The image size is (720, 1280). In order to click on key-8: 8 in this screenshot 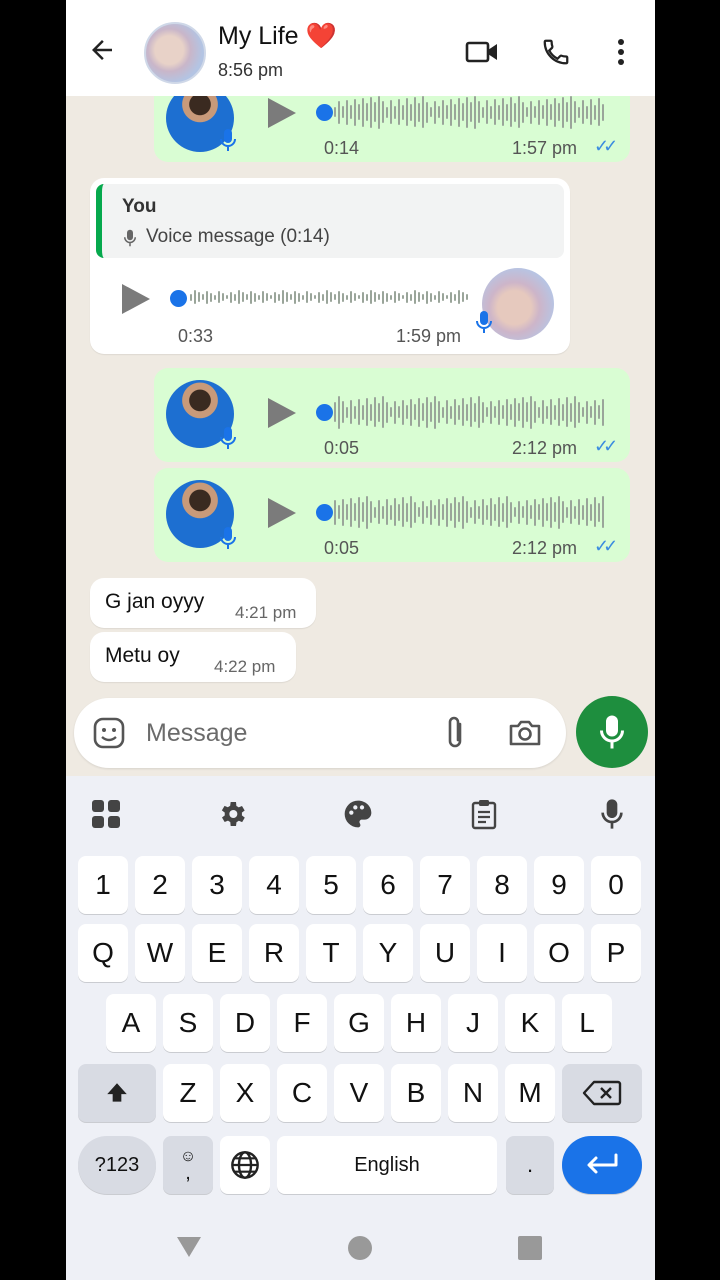, I will do `click(502, 885)`.